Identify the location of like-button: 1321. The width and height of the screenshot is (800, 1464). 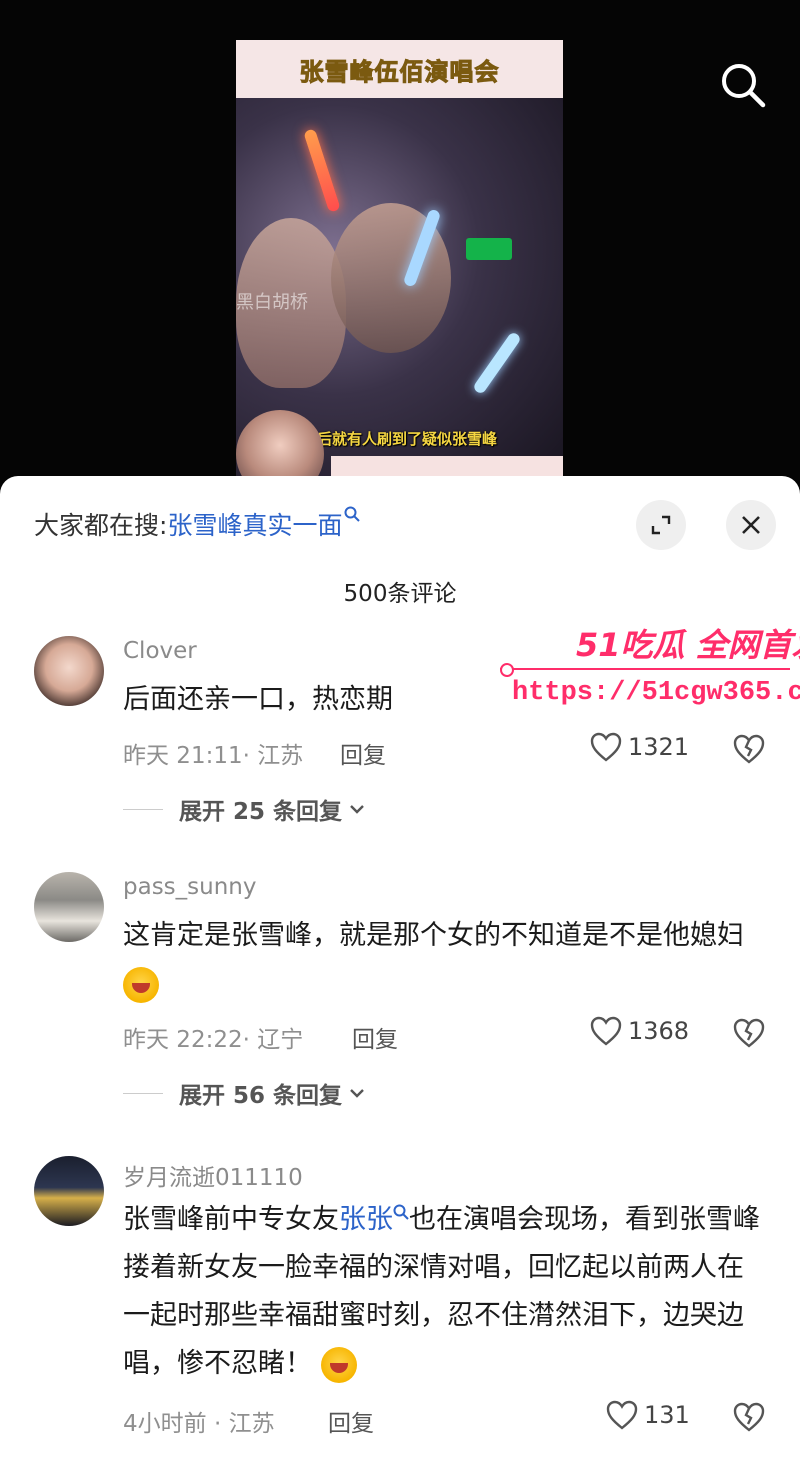
(639, 747).